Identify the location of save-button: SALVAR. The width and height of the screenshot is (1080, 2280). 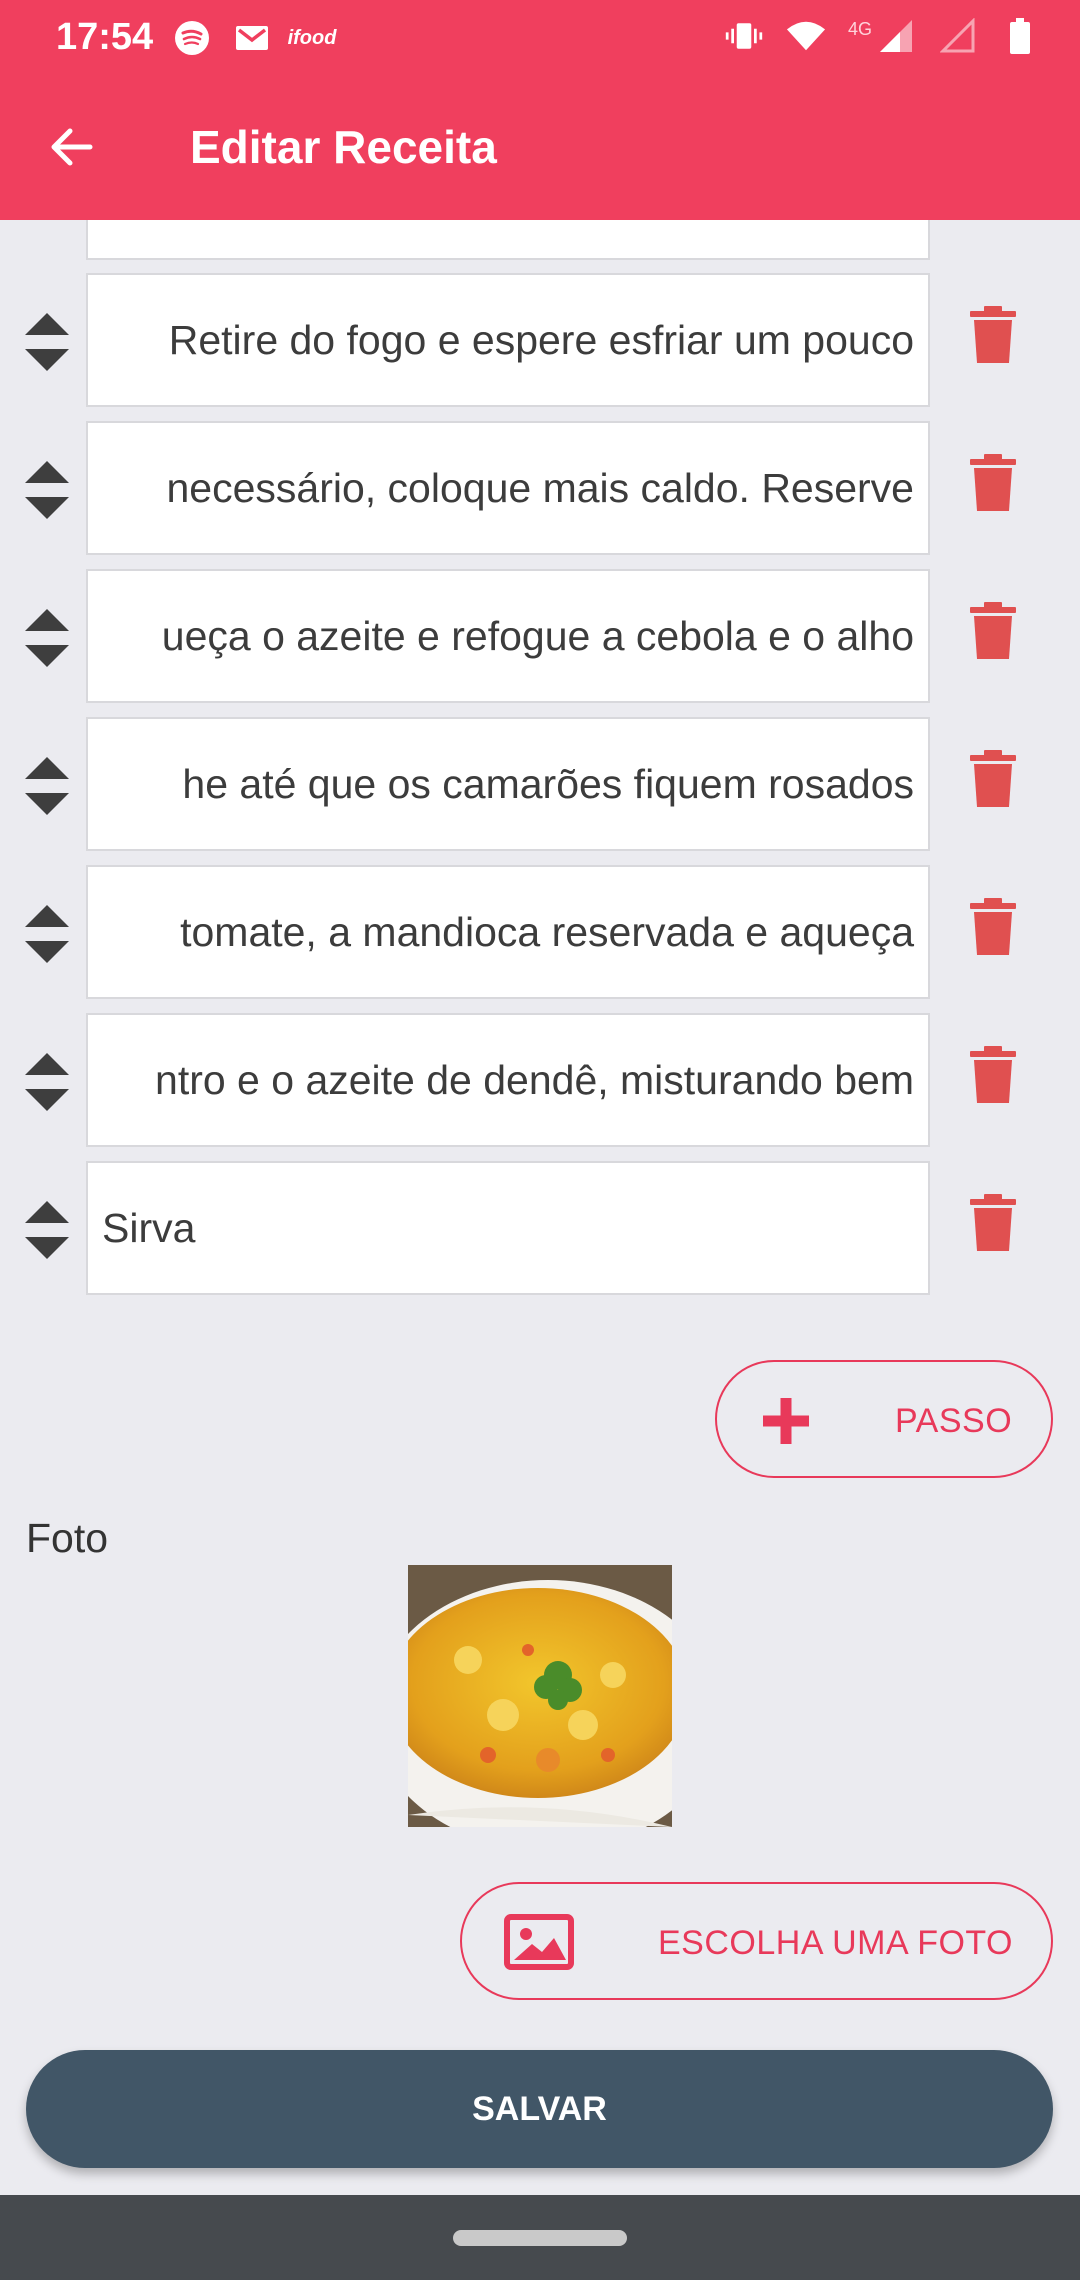
(539, 2109).